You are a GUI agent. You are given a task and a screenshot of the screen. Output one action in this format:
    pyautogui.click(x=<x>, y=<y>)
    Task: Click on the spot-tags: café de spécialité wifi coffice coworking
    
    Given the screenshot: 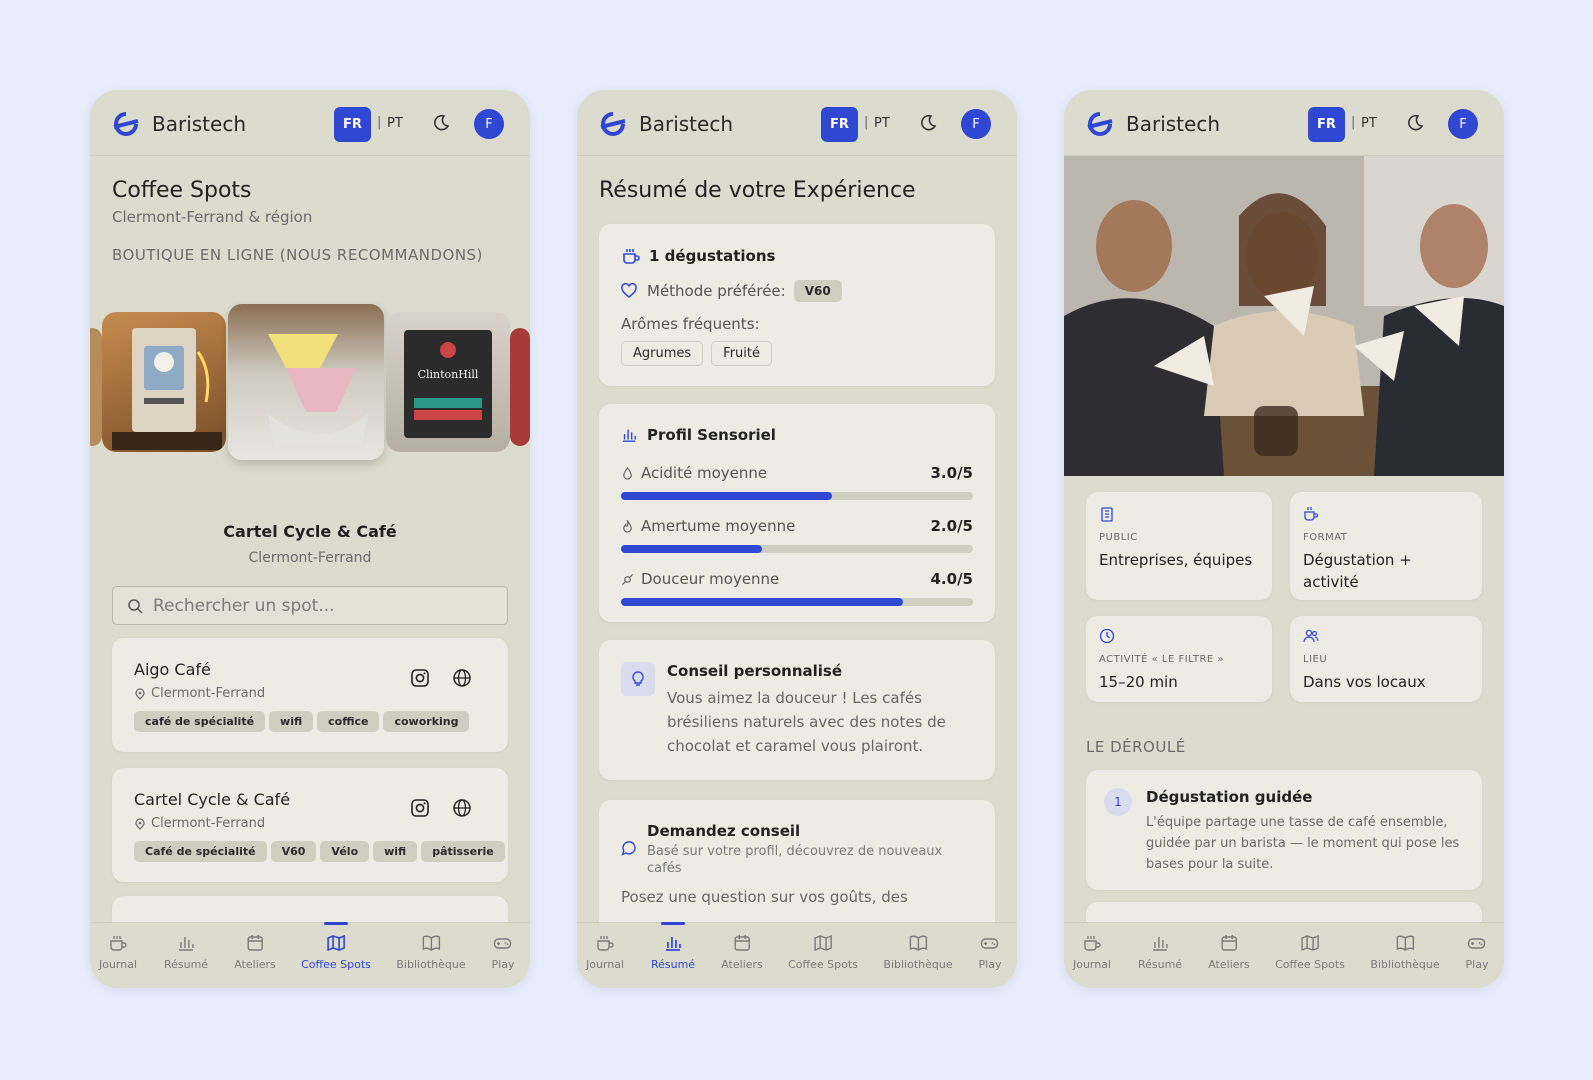 What is the action you would take?
    pyautogui.click(x=303, y=721)
    